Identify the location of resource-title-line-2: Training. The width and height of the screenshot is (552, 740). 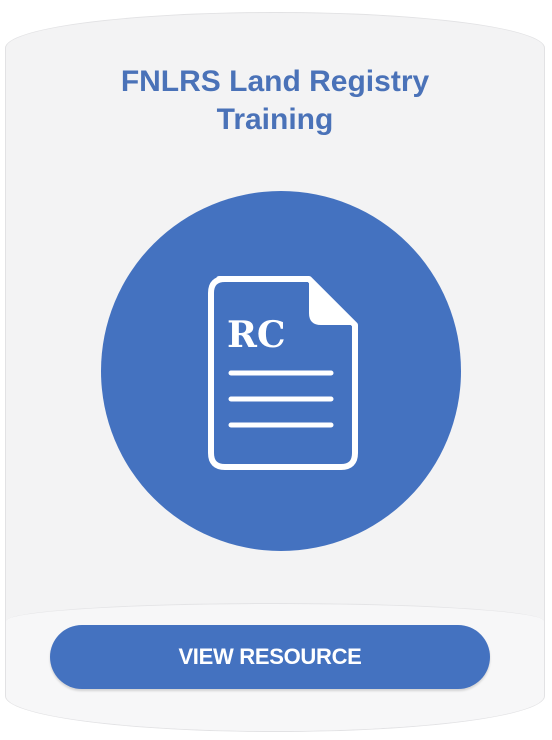
(275, 119).